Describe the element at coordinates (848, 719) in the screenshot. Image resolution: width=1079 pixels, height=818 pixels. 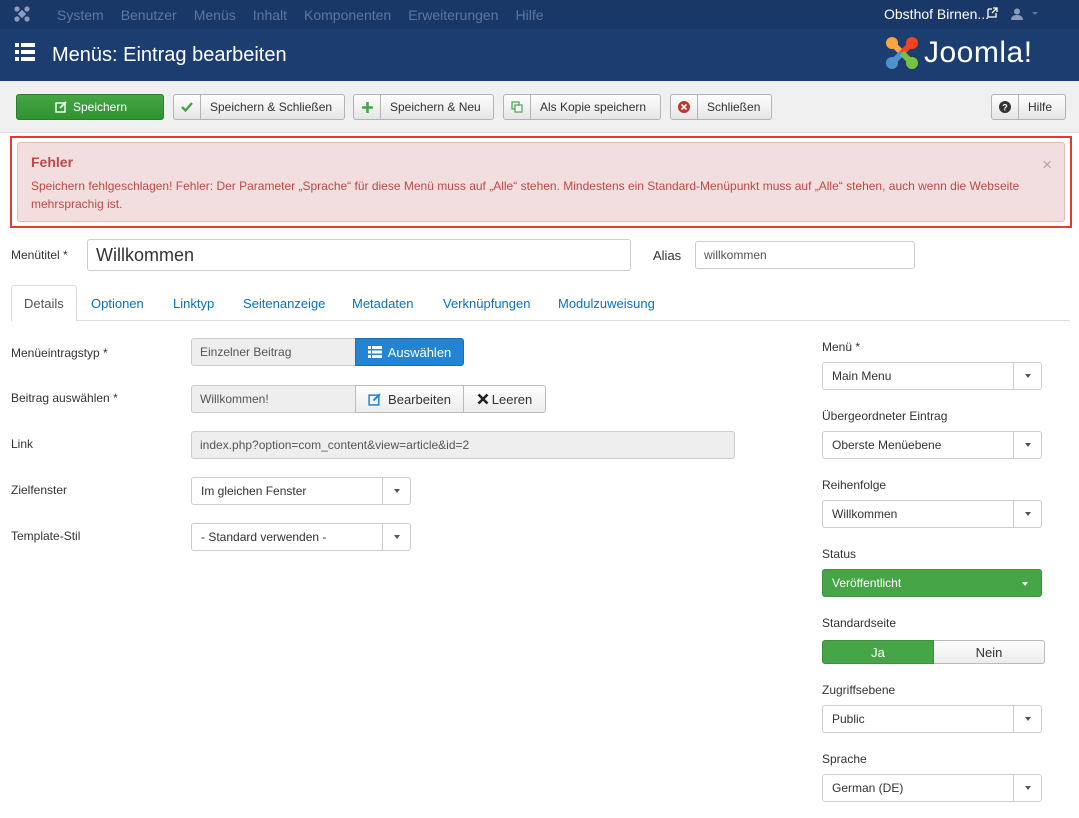
I see `access-value: Public` at that location.